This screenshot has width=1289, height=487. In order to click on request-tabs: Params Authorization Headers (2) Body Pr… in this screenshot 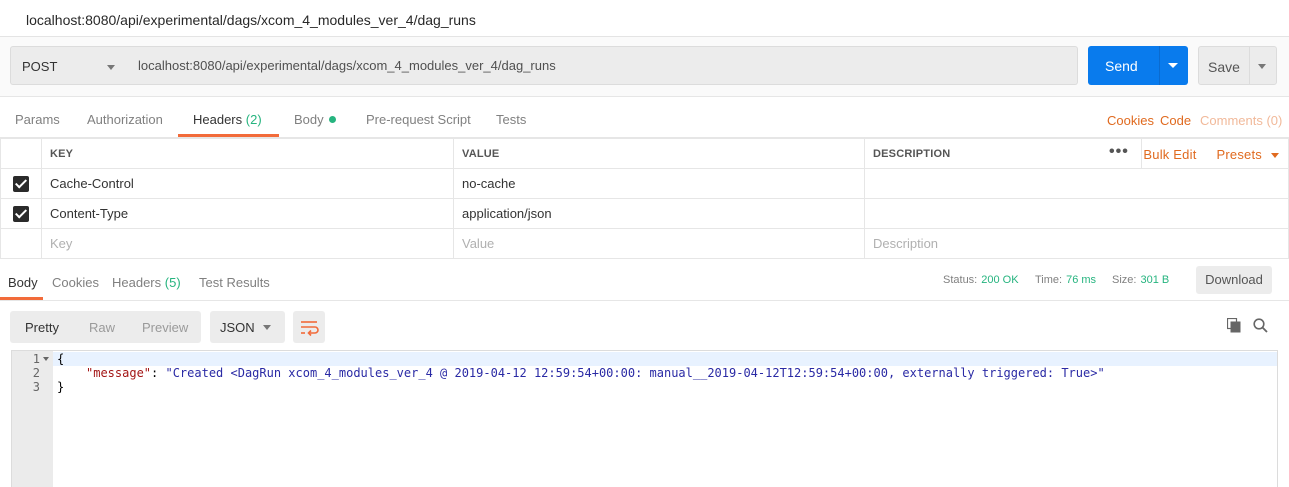, I will do `click(644, 118)`.